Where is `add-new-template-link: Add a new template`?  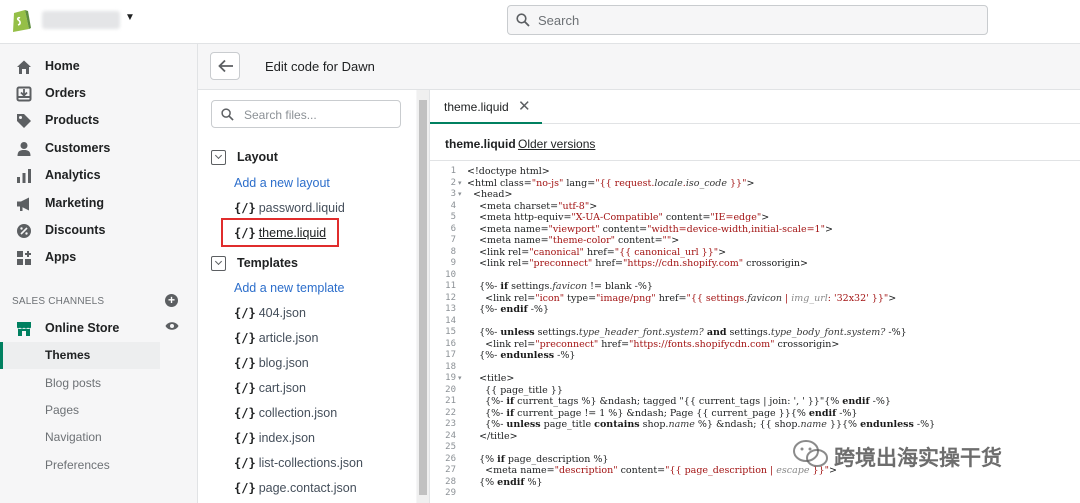 add-new-template-link: Add a new template is located at coordinates (289, 288).